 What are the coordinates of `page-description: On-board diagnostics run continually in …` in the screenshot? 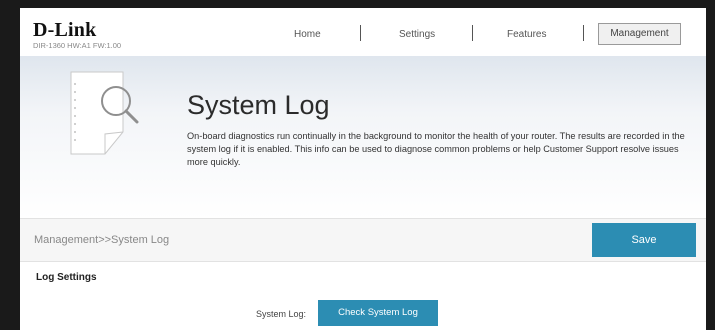 It's located at (436, 149).